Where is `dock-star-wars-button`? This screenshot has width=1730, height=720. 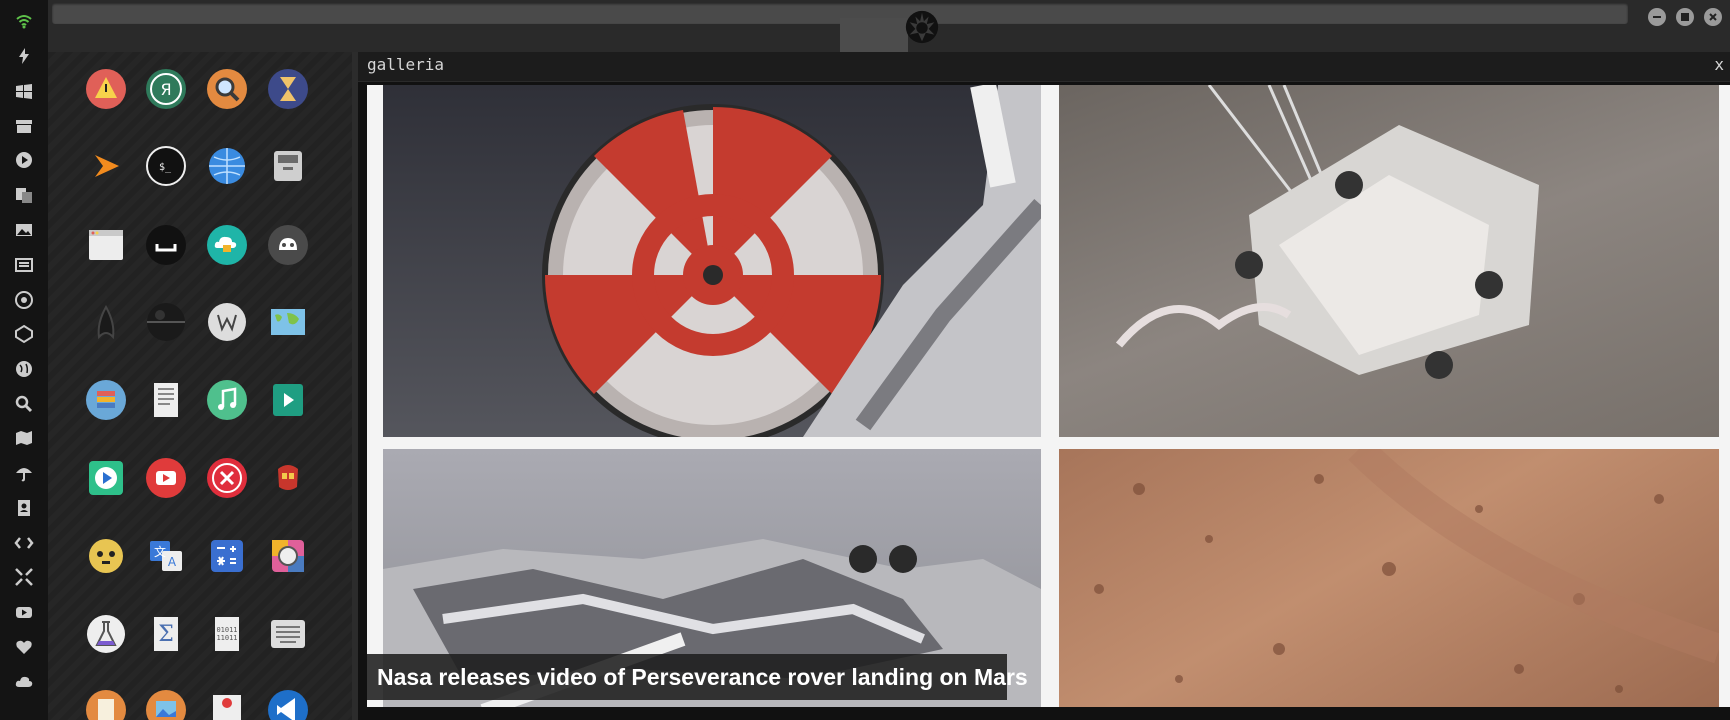
dock-star-wars-button is located at coordinates (24, 334).